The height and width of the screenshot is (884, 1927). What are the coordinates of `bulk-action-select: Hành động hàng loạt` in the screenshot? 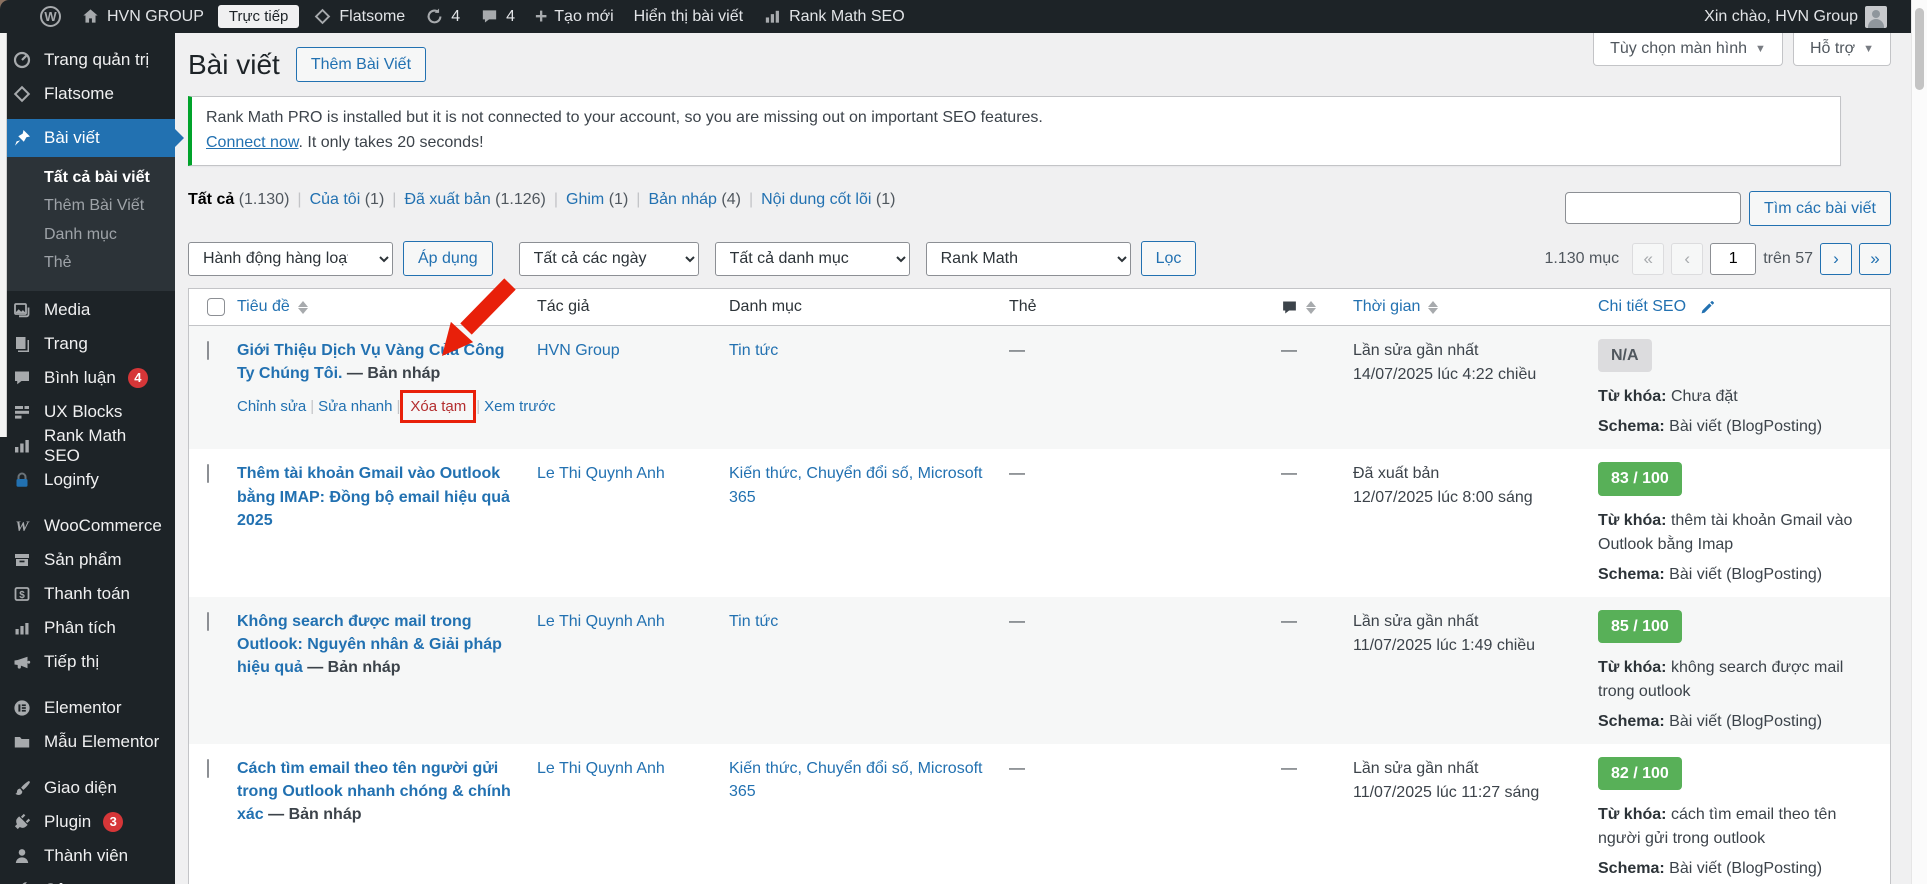 It's located at (290, 258).